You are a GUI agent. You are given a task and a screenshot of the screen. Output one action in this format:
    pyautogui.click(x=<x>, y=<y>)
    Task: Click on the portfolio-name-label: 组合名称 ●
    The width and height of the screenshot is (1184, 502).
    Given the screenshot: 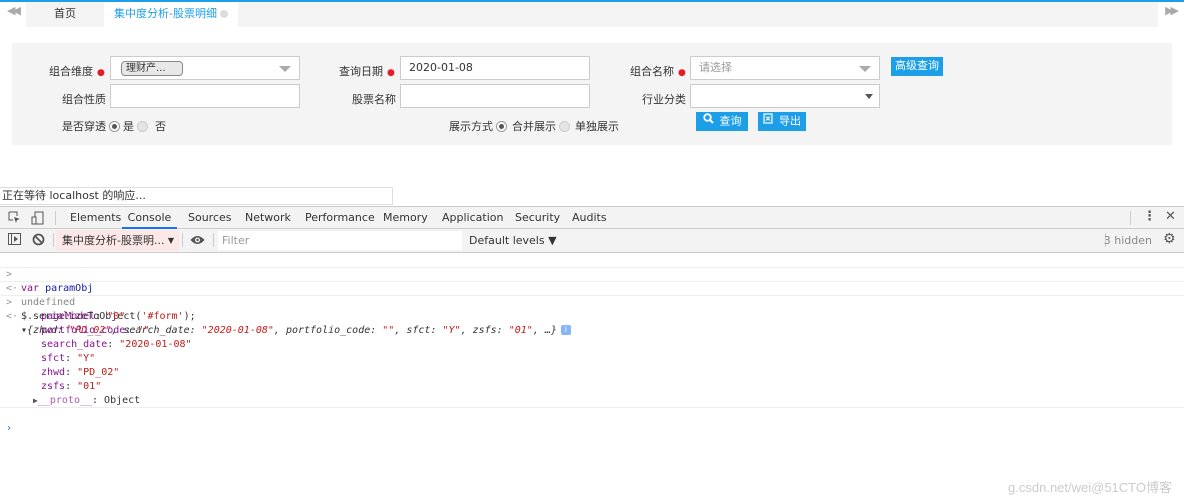 What is the action you would take?
    pyautogui.click(x=658, y=71)
    